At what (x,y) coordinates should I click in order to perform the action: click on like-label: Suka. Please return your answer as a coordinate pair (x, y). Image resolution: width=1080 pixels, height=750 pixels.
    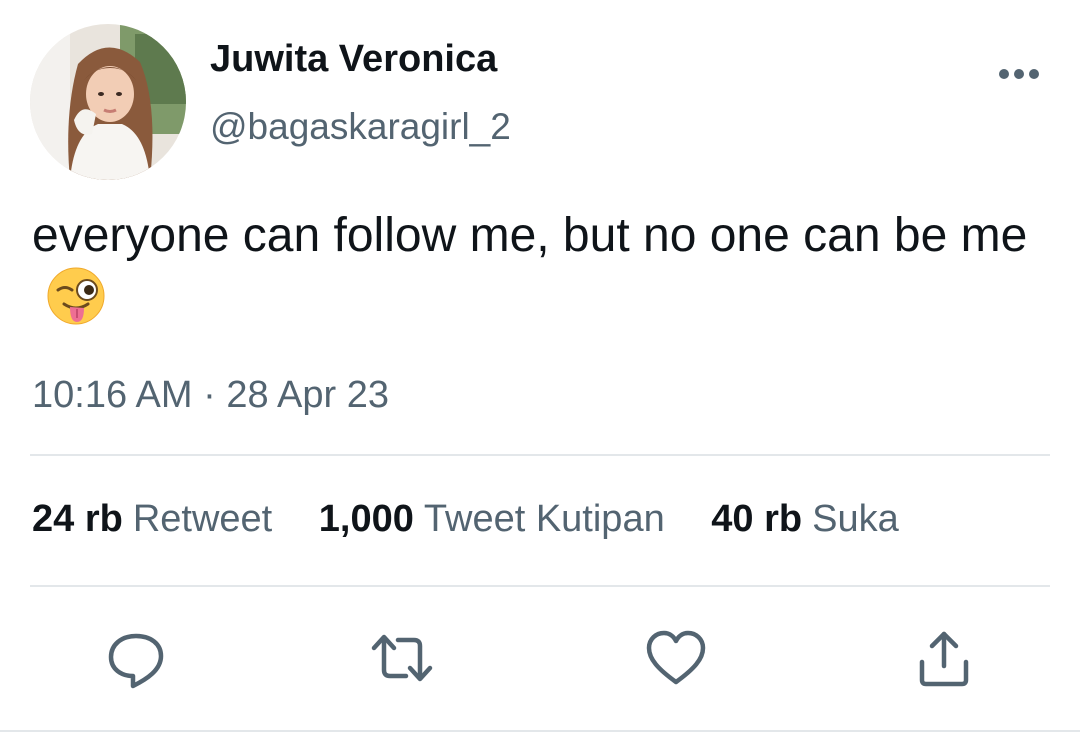
    Looking at the image, I should click on (855, 519).